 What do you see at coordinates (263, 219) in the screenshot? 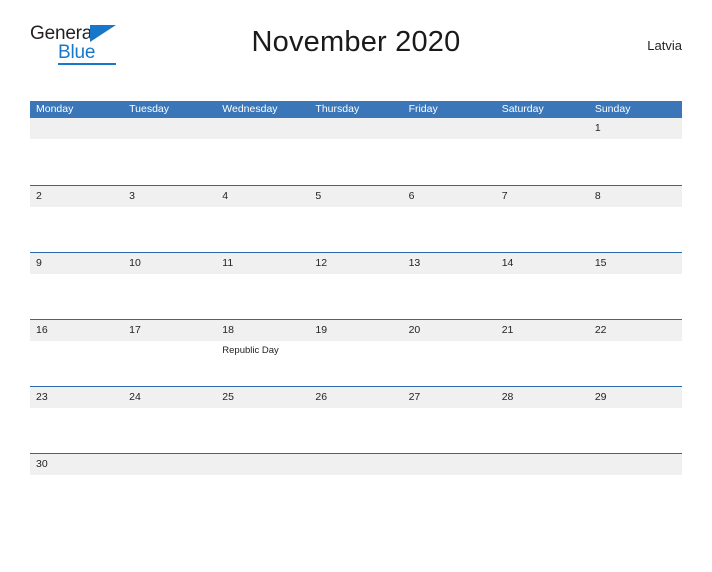
I see `calendar-day-cell: 4` at bounding box center [263, 219].